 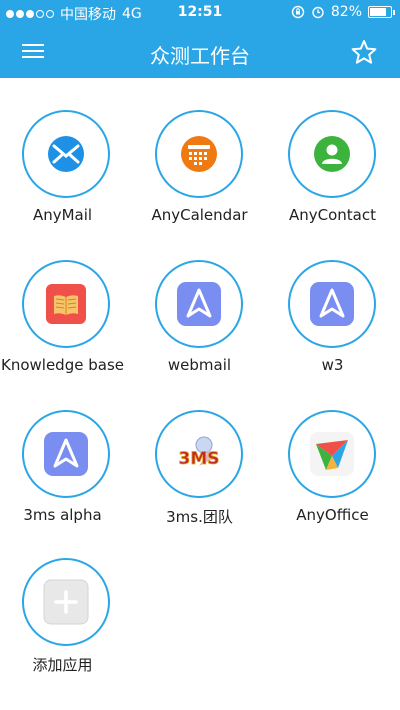 What do you see at coordinates (199, 215) in the screenshot?
I see `app-label: AnyCalendar` at bounding box center [199, 215].